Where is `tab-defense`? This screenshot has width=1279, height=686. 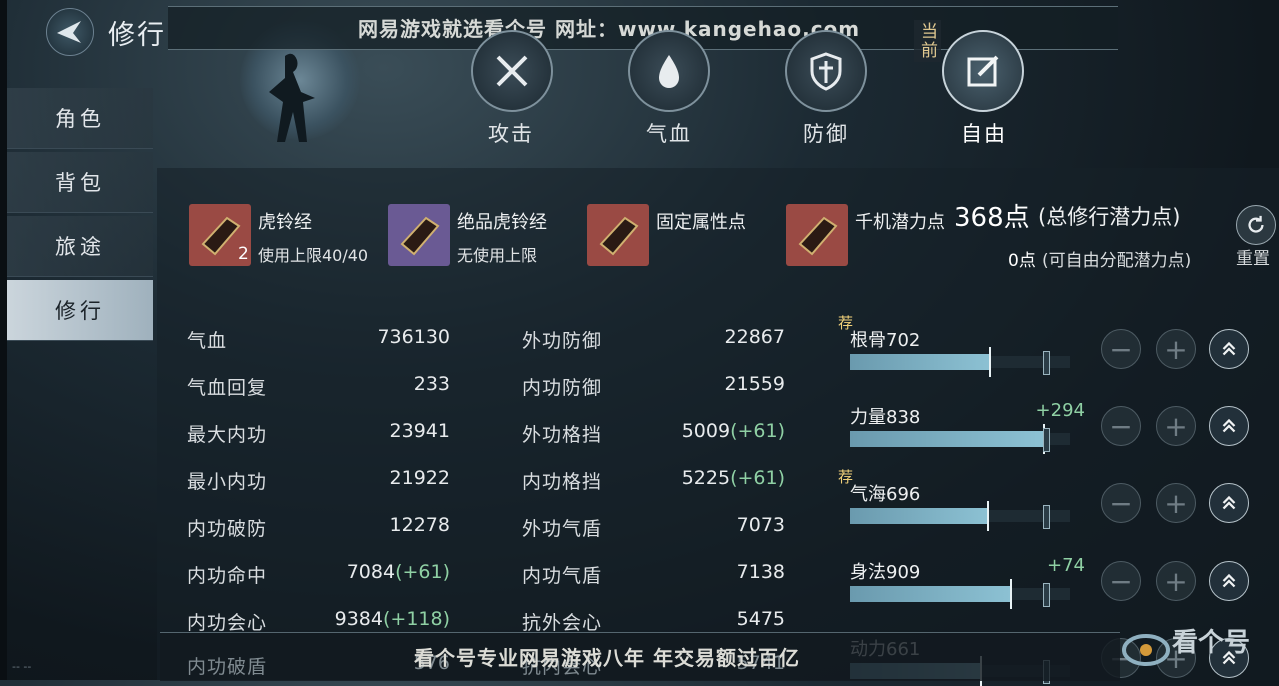 tab-defense is located at coordinates (826, 71).